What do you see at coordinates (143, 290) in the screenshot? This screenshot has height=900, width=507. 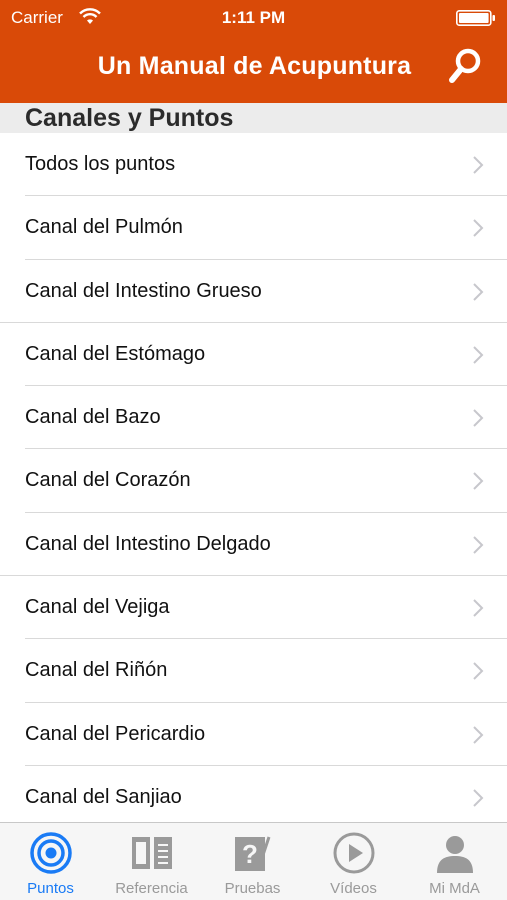 I see `list-item-label: Canal del Intestino Grueso` at bounding box center [143, 290].